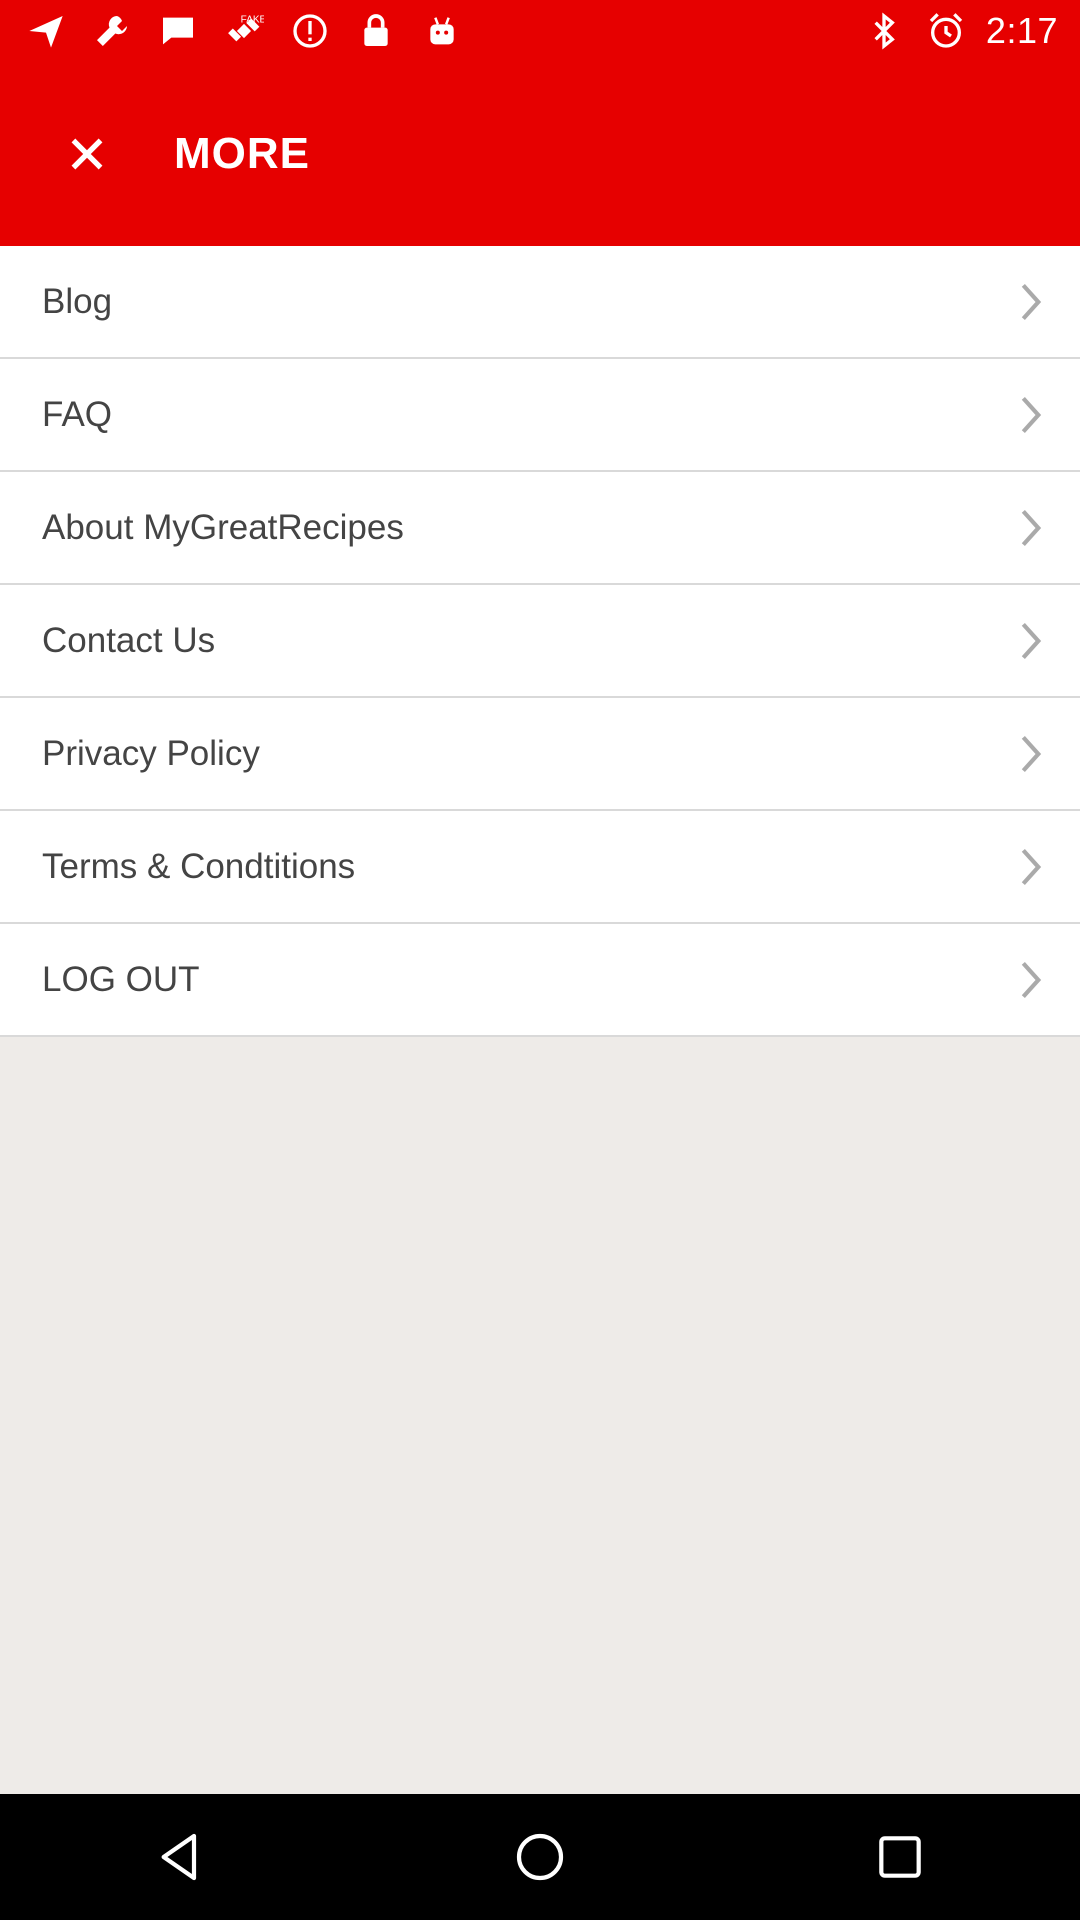 The image size is (1080, 1920). I want to click on back-button, so click(180, 1857).